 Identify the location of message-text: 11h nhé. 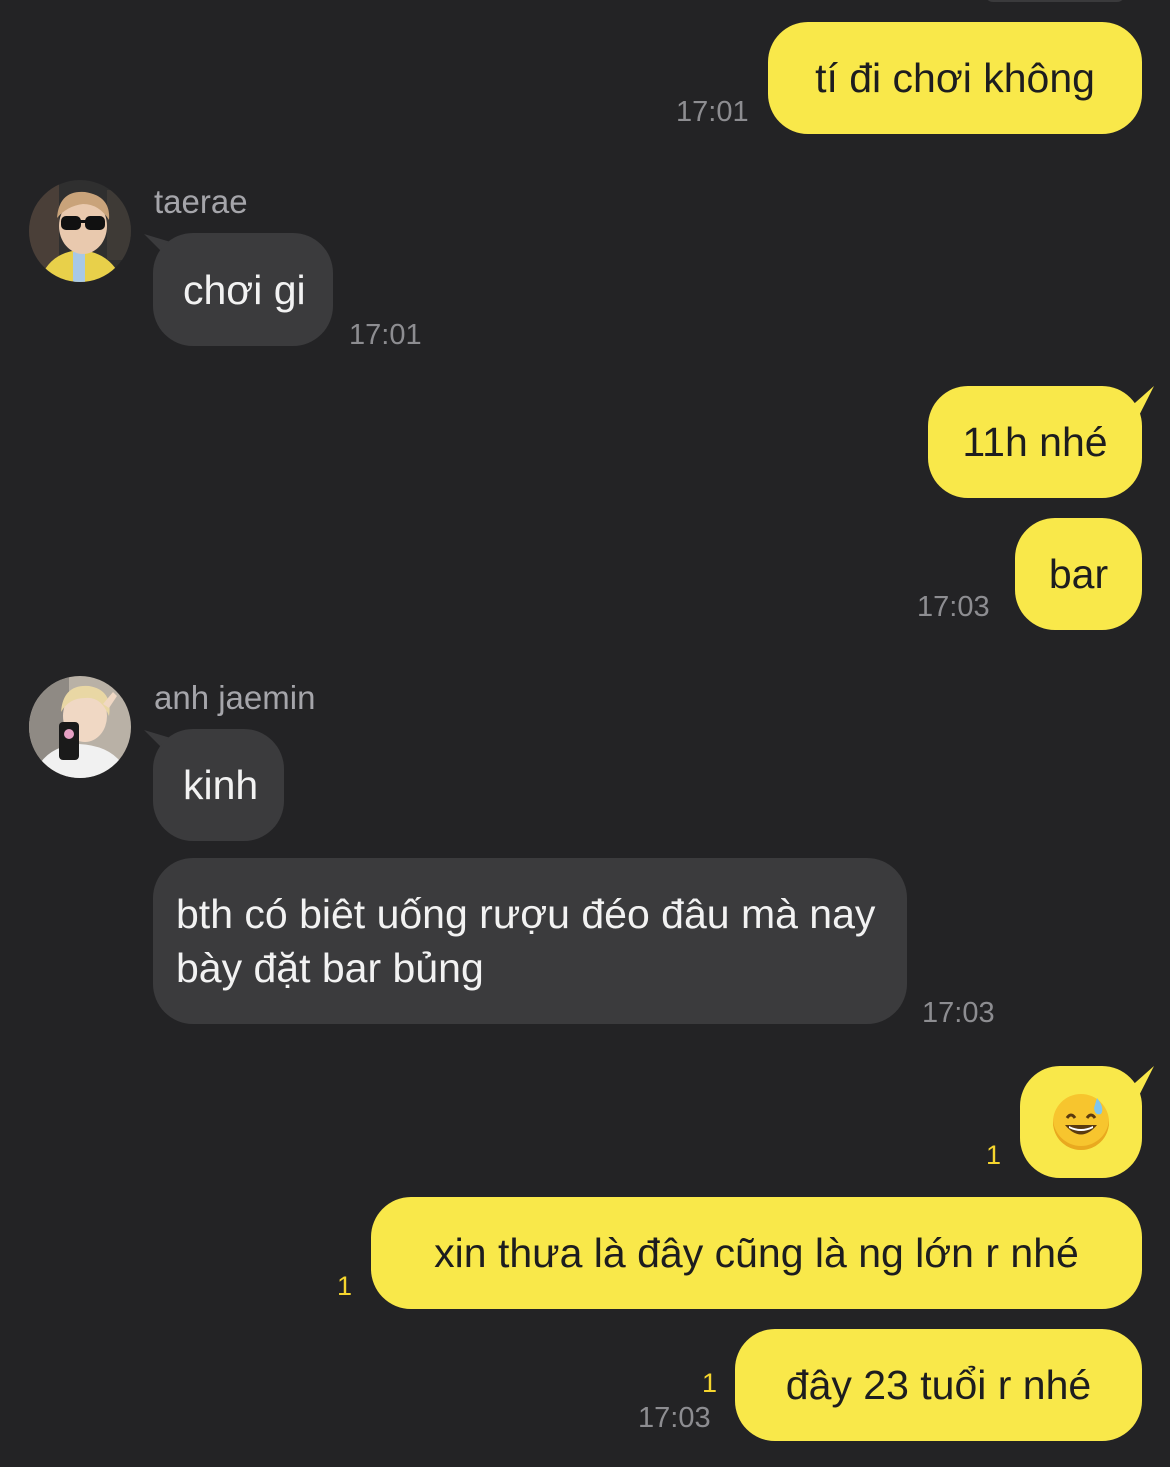
(1035, 442).